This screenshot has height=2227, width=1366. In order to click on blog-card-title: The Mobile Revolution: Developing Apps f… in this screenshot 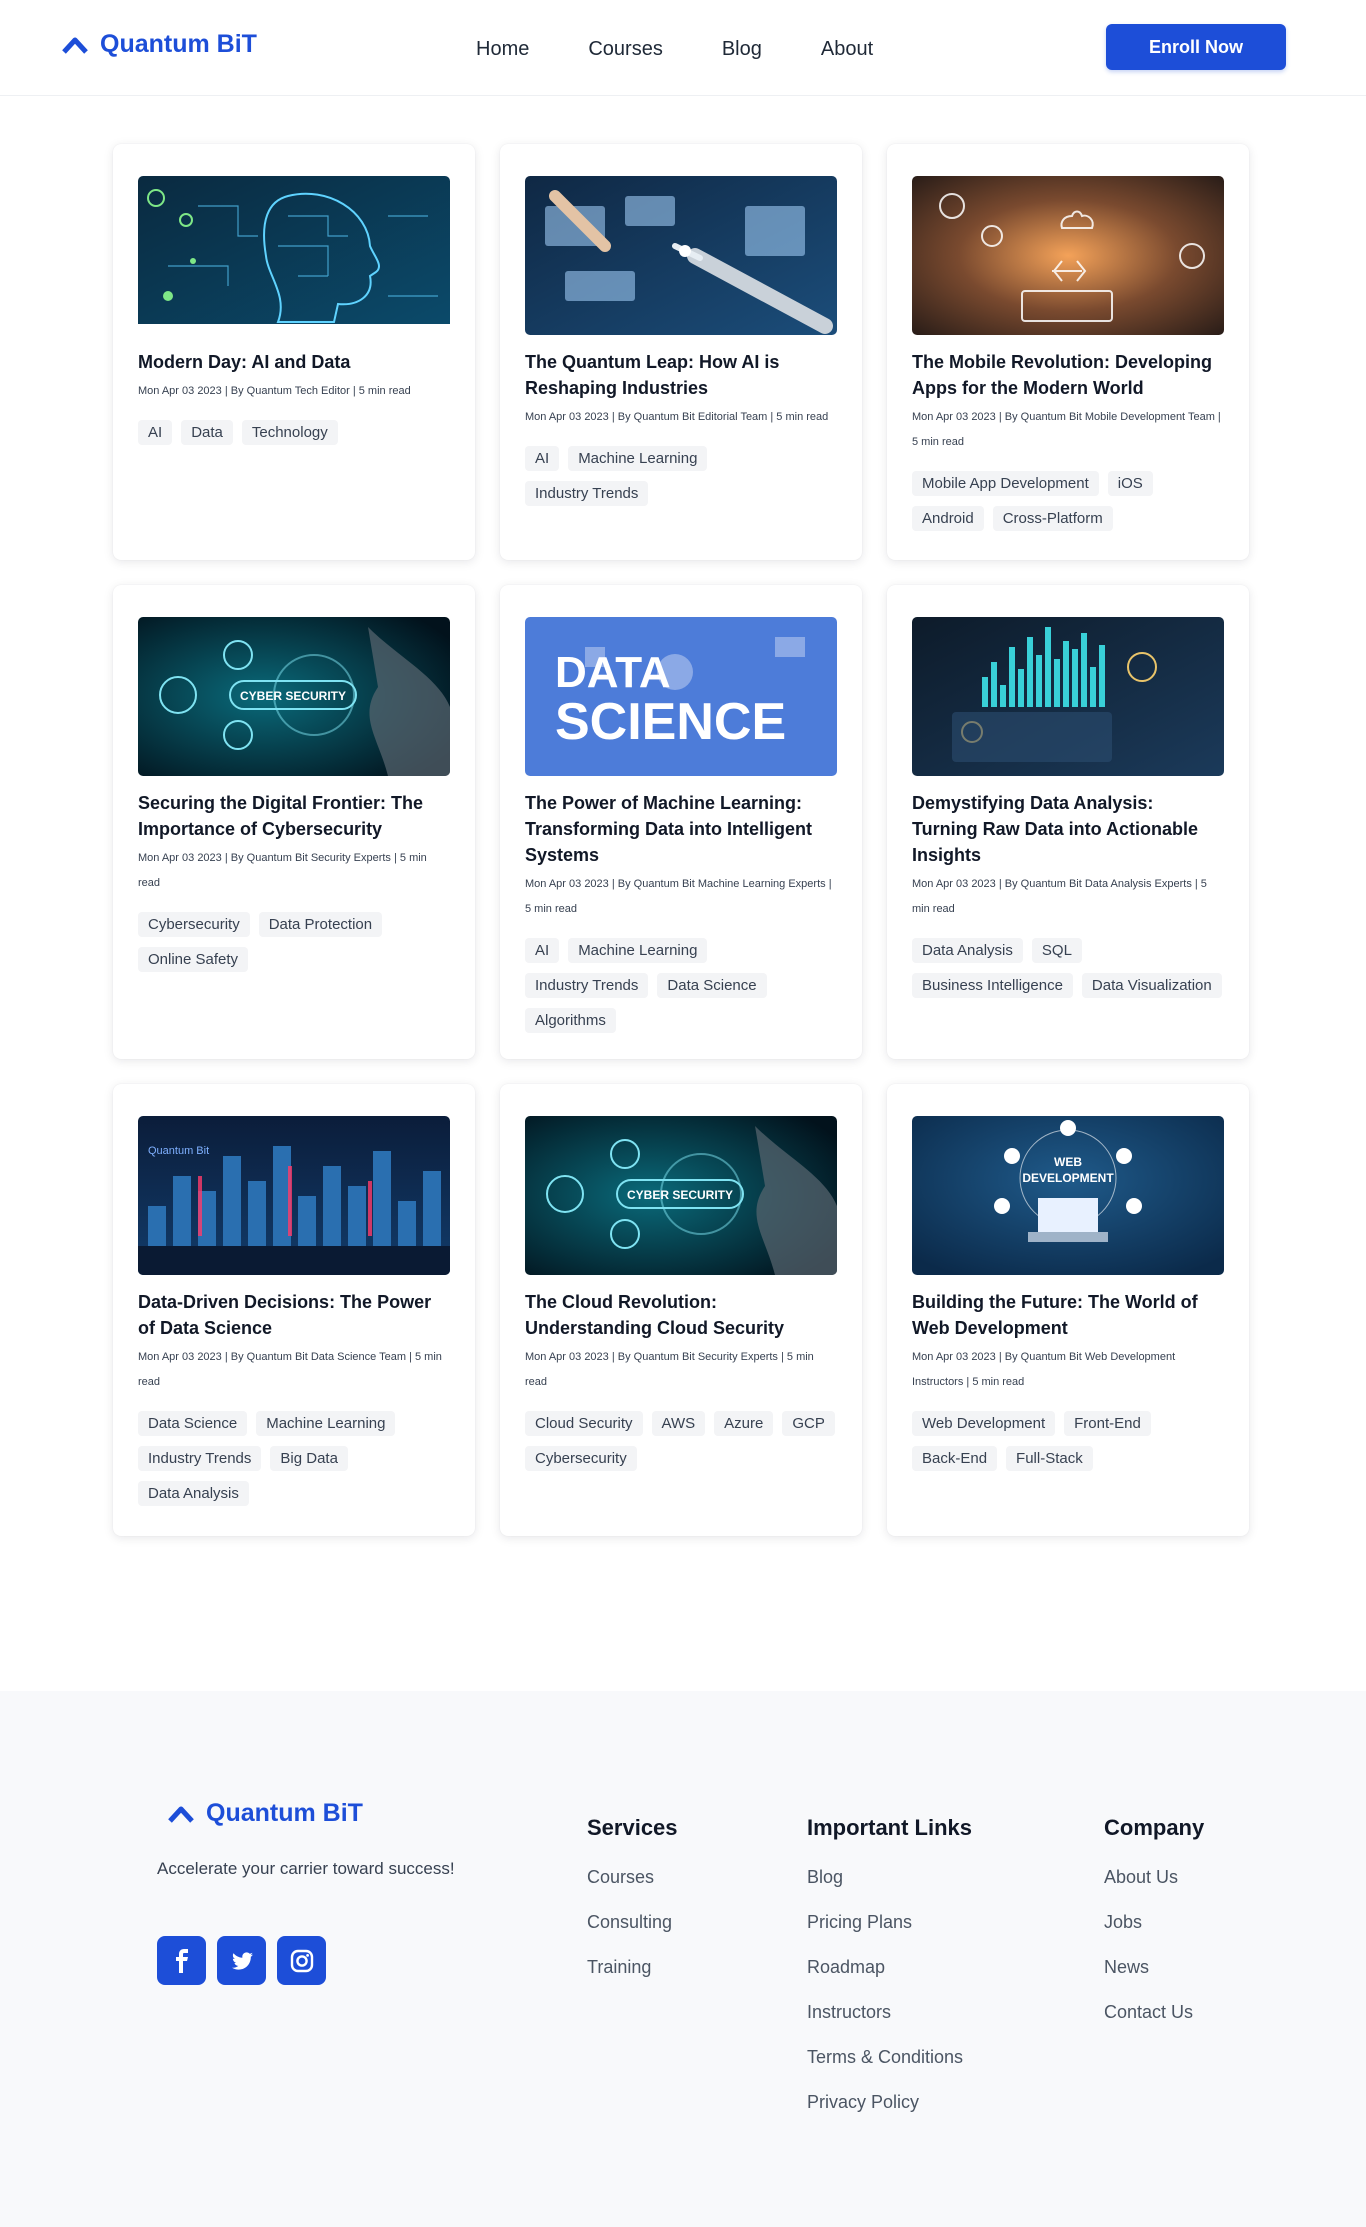, I will do `click(1068, 375)`.